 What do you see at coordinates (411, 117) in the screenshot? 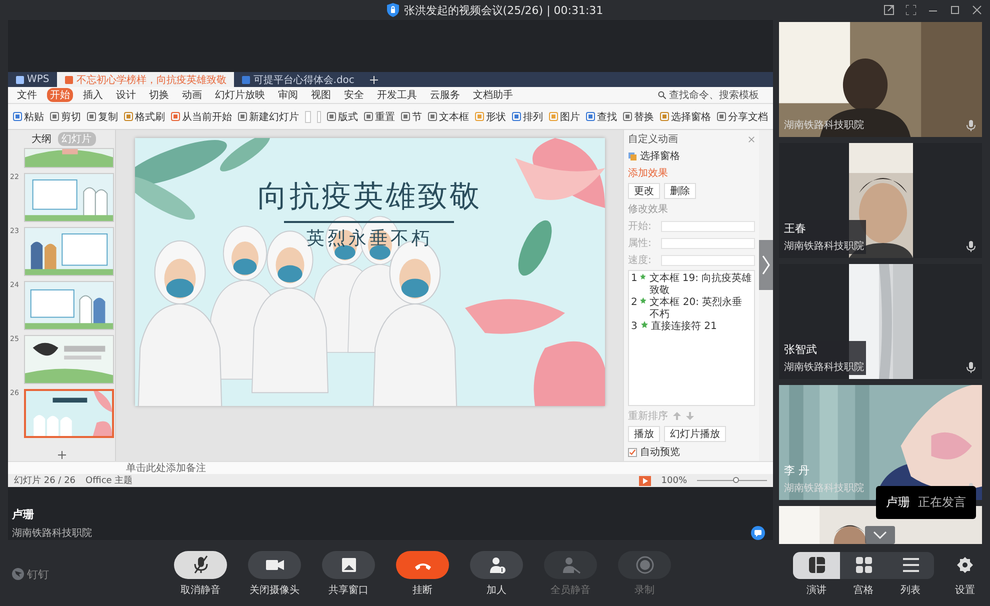
I see `ribbon-button: 节` at bounding box center [411, 117].